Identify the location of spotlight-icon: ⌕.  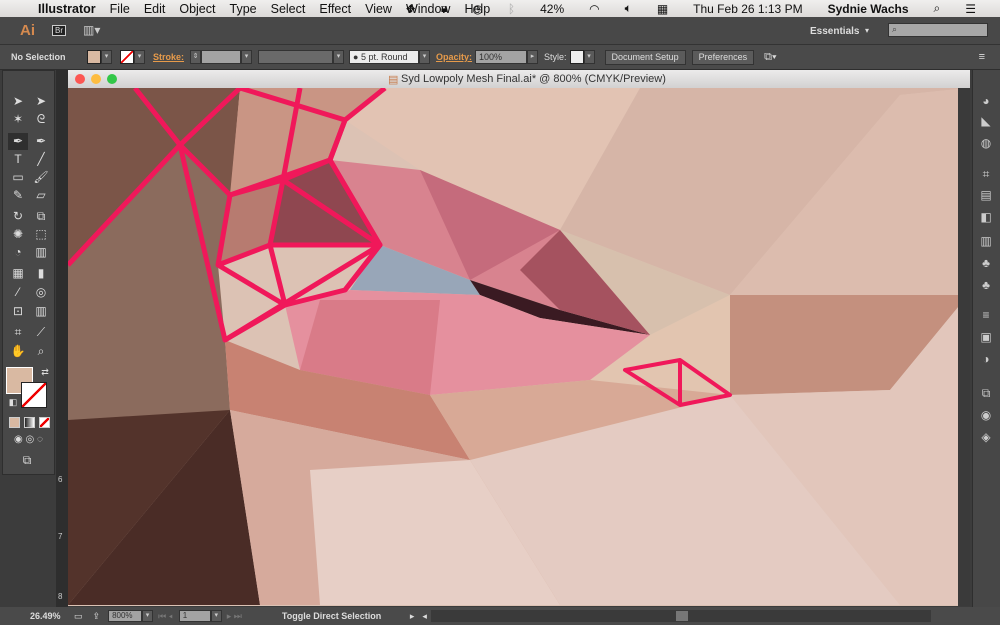
(937, 8).